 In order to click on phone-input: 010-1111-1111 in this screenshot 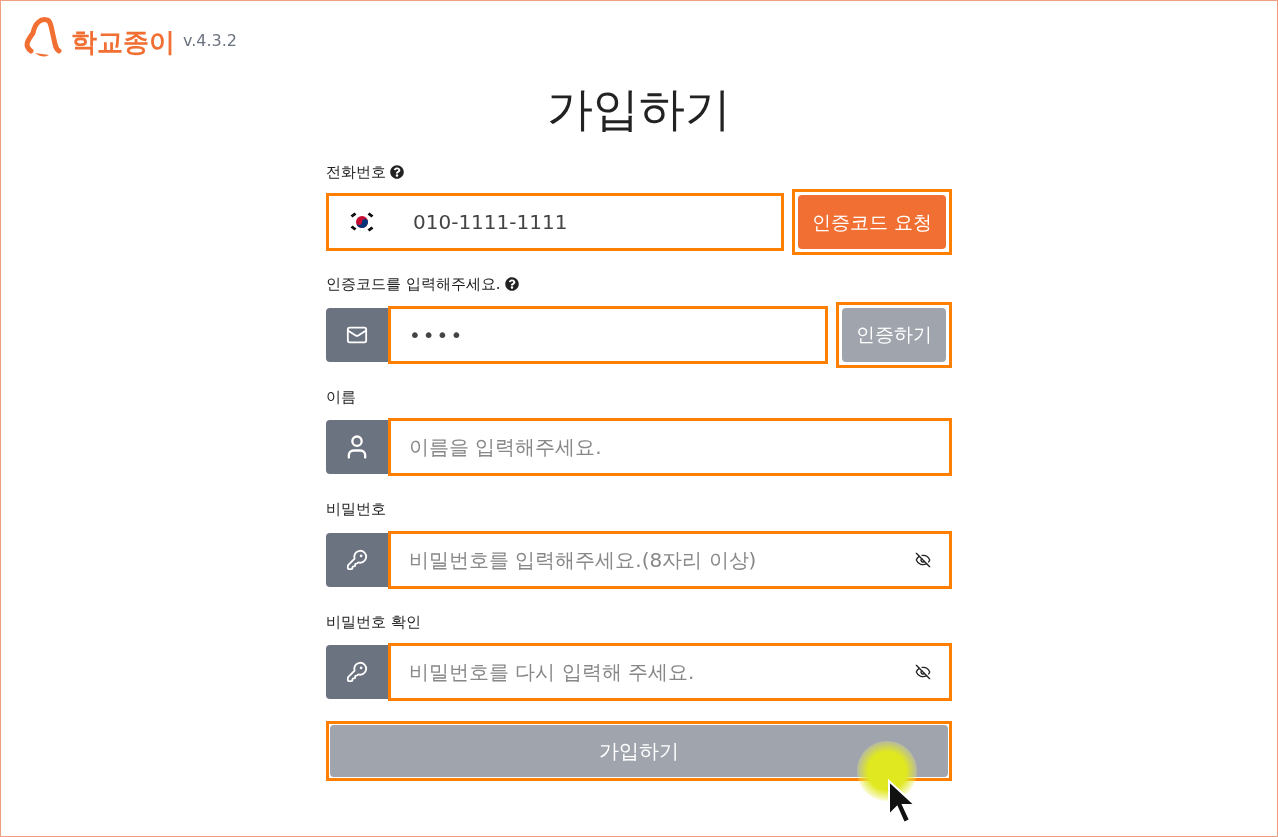, I will do `click(555, 222)`.